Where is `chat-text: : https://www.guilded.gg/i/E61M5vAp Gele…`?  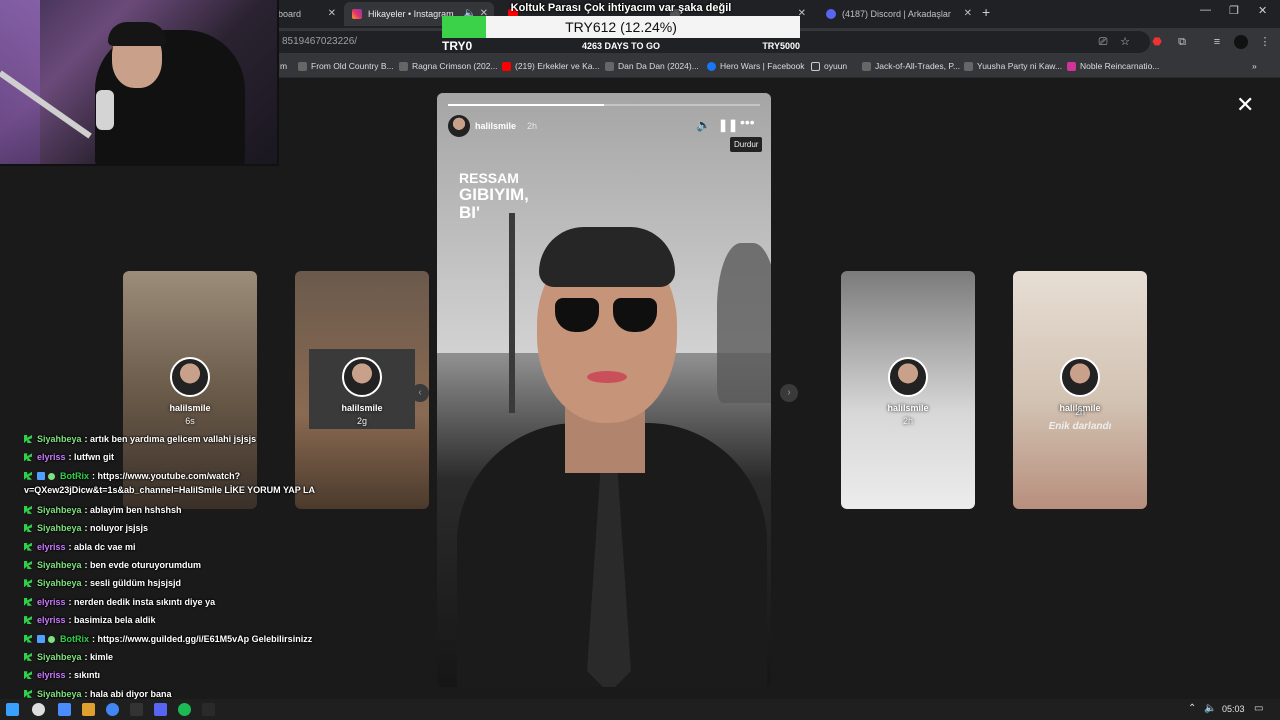 chat-text: : https://www.guilded.gg/i/E61M5vAp Gele… is located at coordinates (202, 638).